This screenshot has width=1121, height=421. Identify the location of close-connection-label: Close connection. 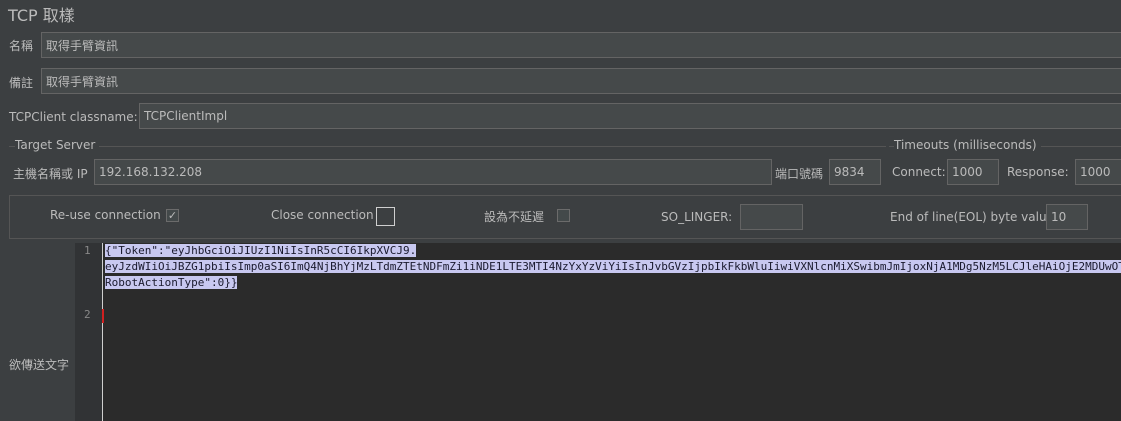
(322, 215).